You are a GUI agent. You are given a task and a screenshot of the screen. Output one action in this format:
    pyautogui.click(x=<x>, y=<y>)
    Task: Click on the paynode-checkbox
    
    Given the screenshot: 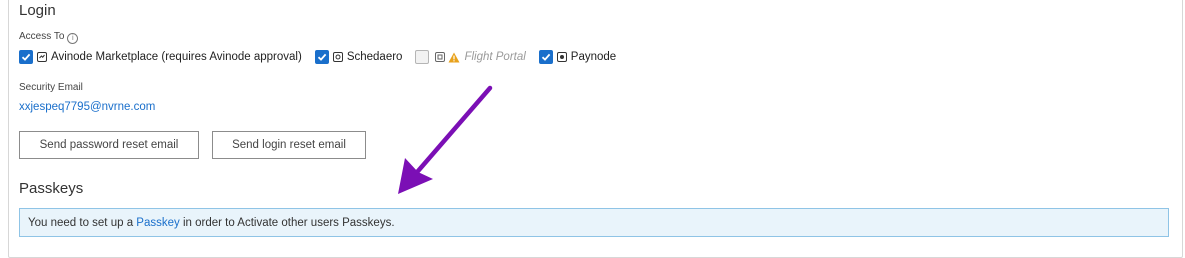 What is the action you would take?
    pyautogui.click(x=545, y=57)
    